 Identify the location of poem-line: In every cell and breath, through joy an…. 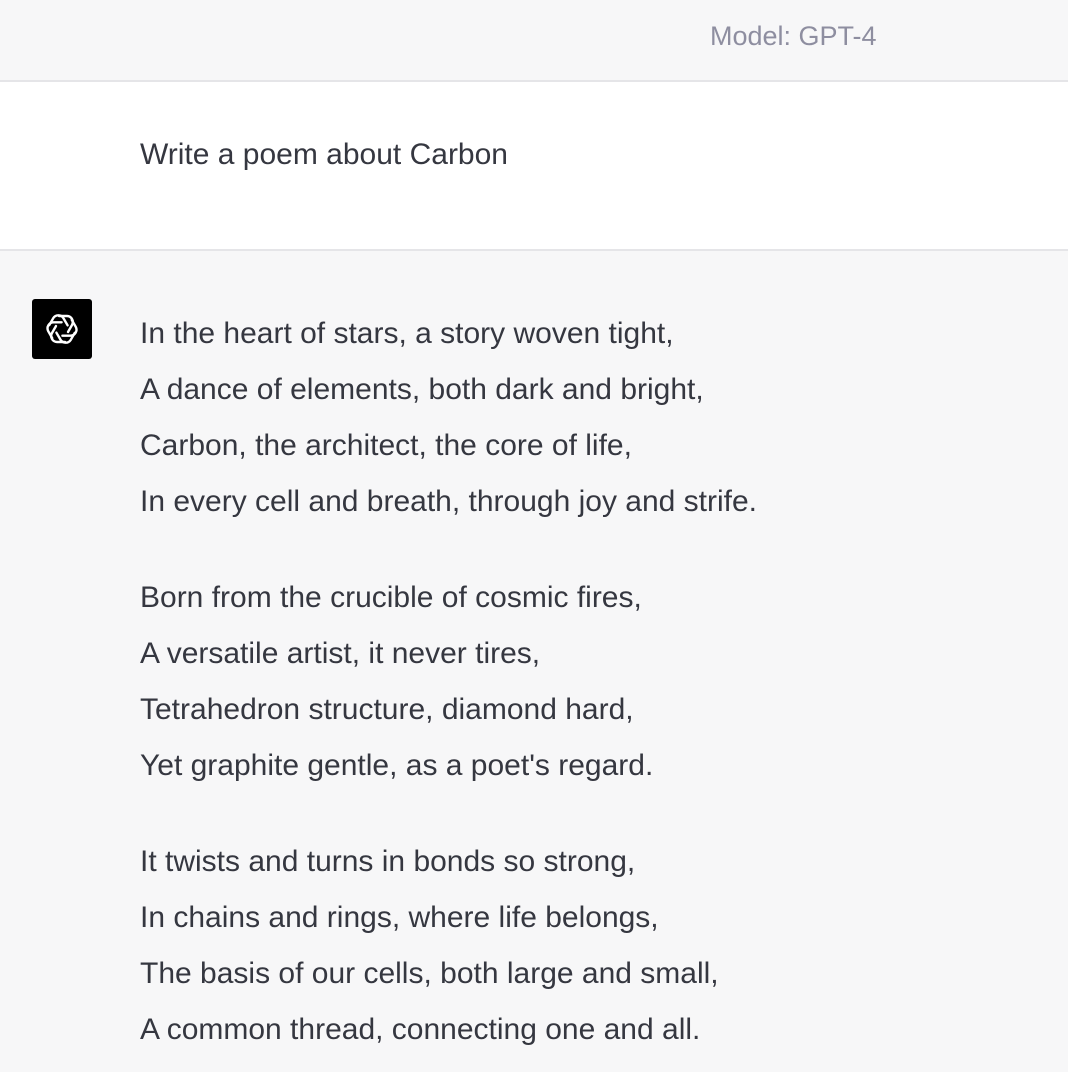
(449, 501).